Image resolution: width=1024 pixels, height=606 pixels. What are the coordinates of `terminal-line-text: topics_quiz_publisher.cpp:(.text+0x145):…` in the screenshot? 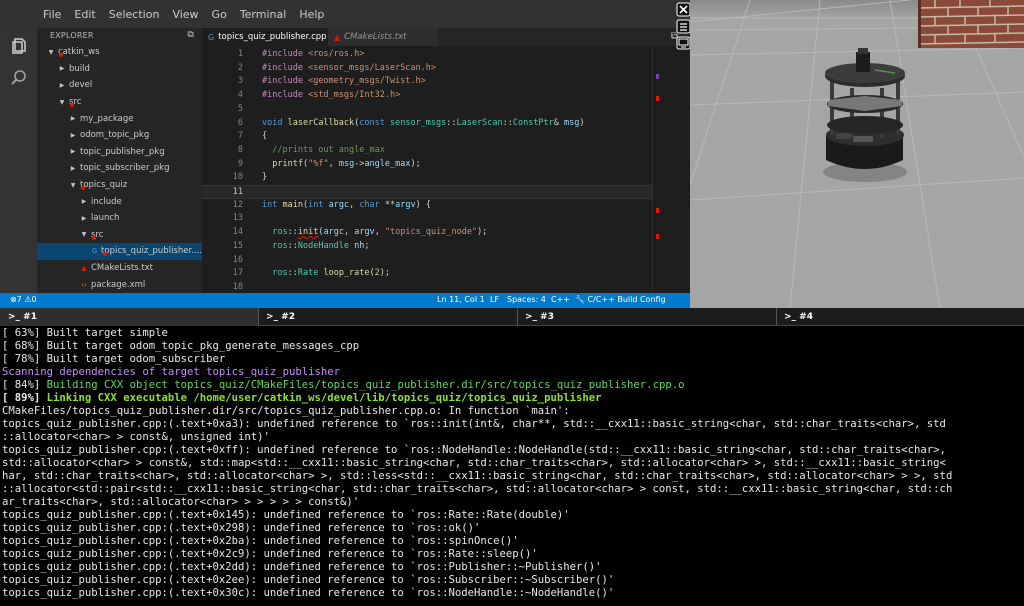 It's located at (286, 515).